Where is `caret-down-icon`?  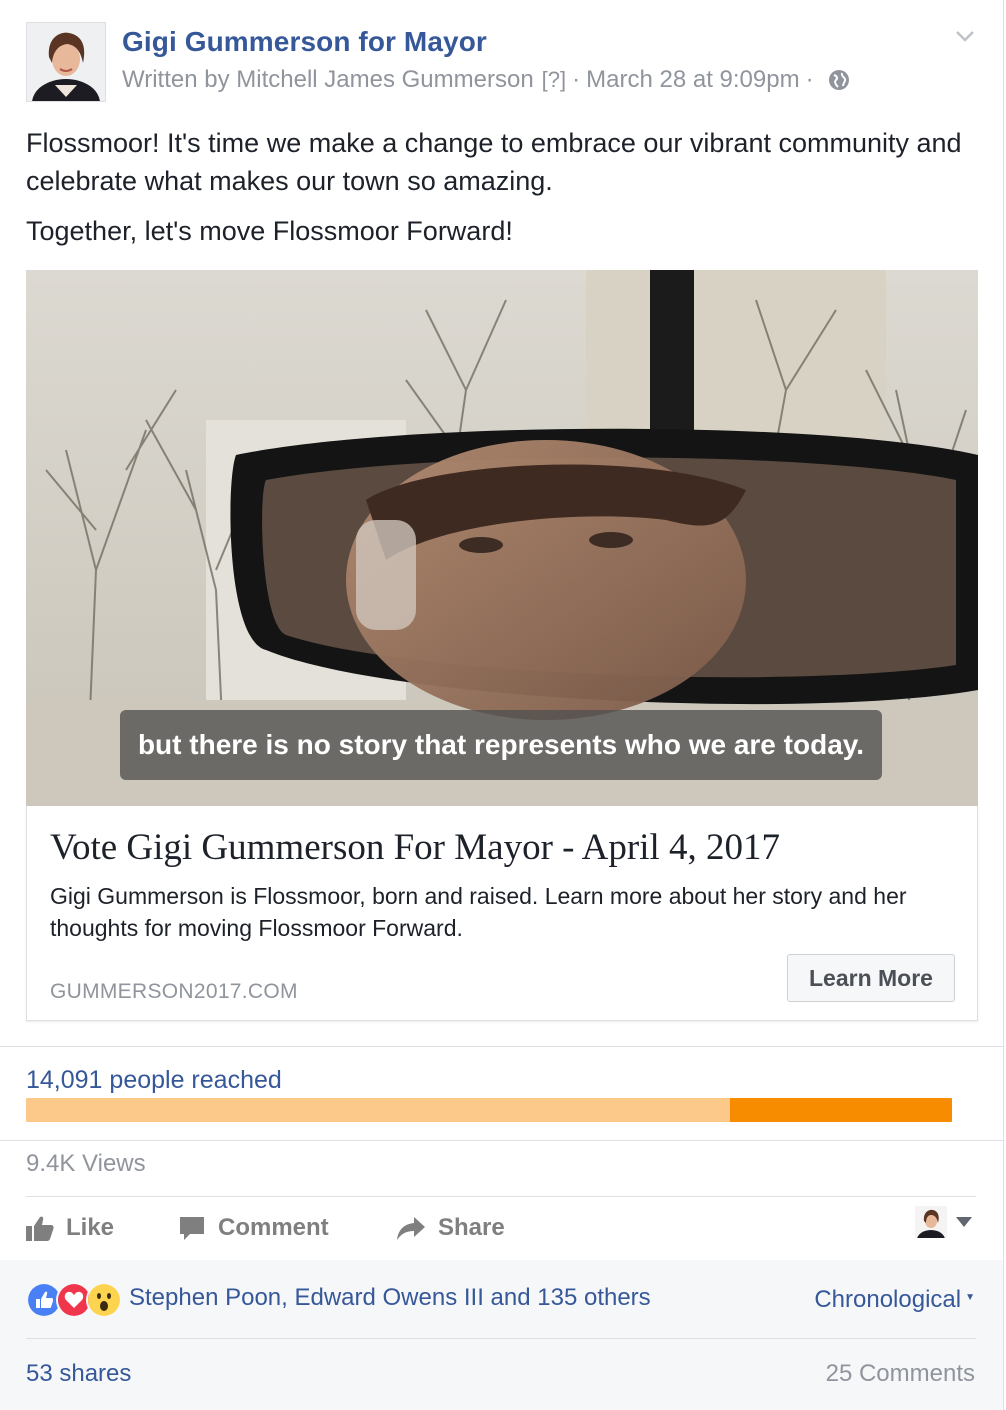
caret-down-icon is located at coordinates (964, 1222).